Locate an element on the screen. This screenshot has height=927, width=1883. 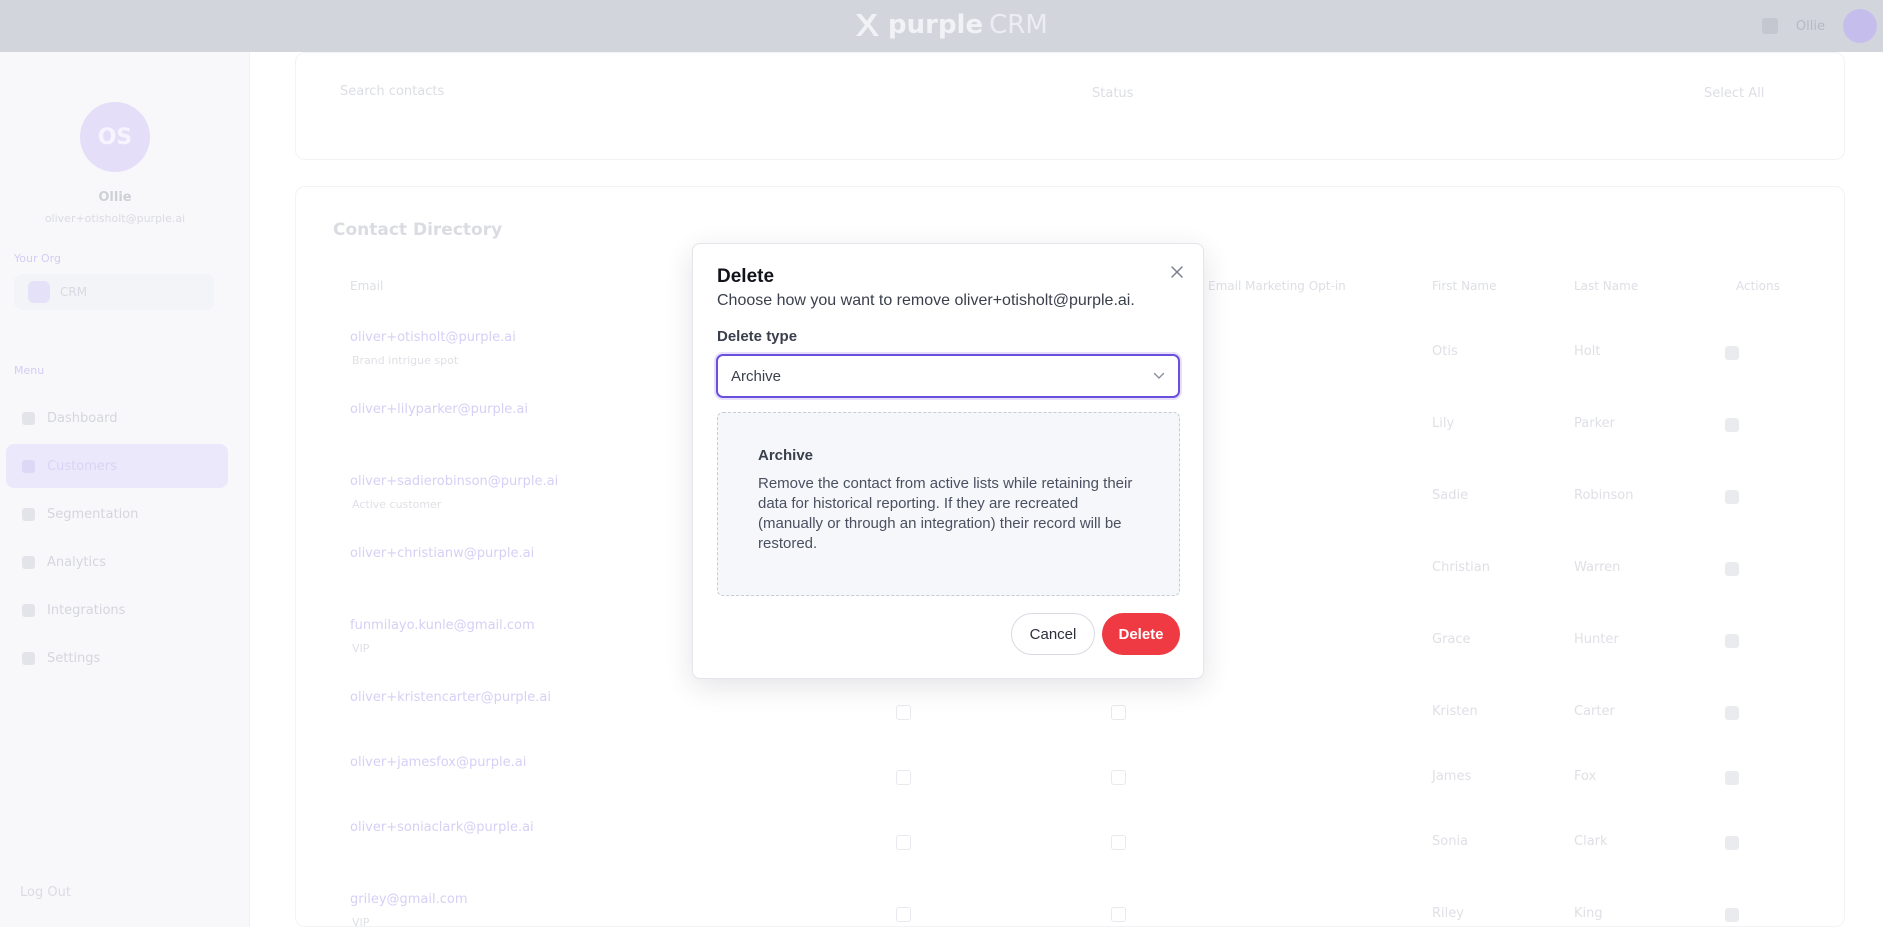
description-title: Archive is located at coordinates (786, 455).